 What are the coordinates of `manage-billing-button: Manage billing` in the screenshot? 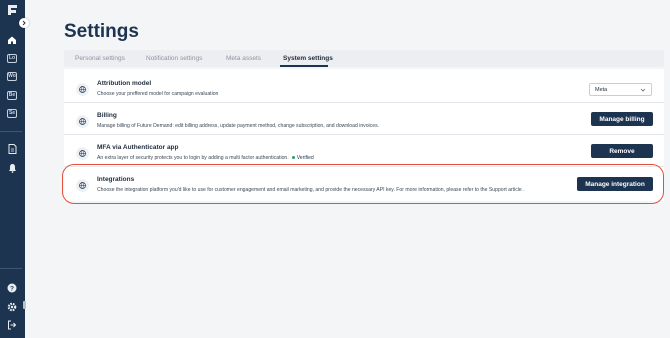 It's located at (622, 119).